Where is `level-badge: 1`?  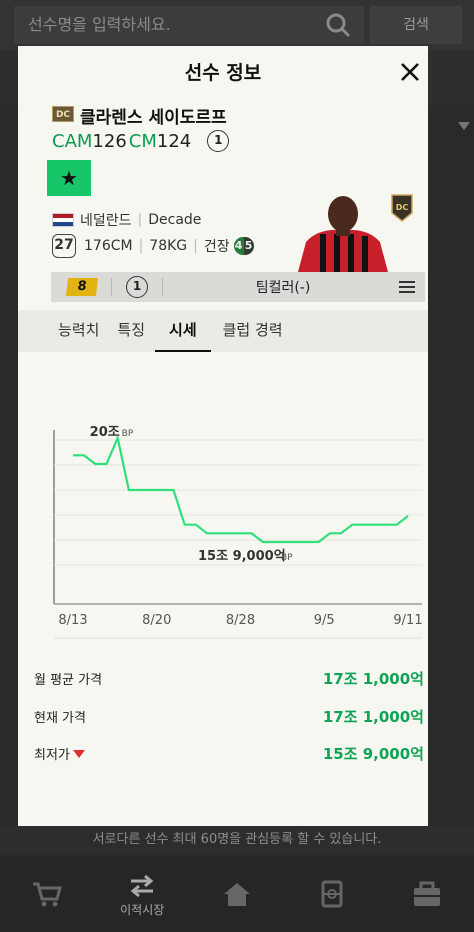
level-badge: 1 is located at coordinates (137, 287).